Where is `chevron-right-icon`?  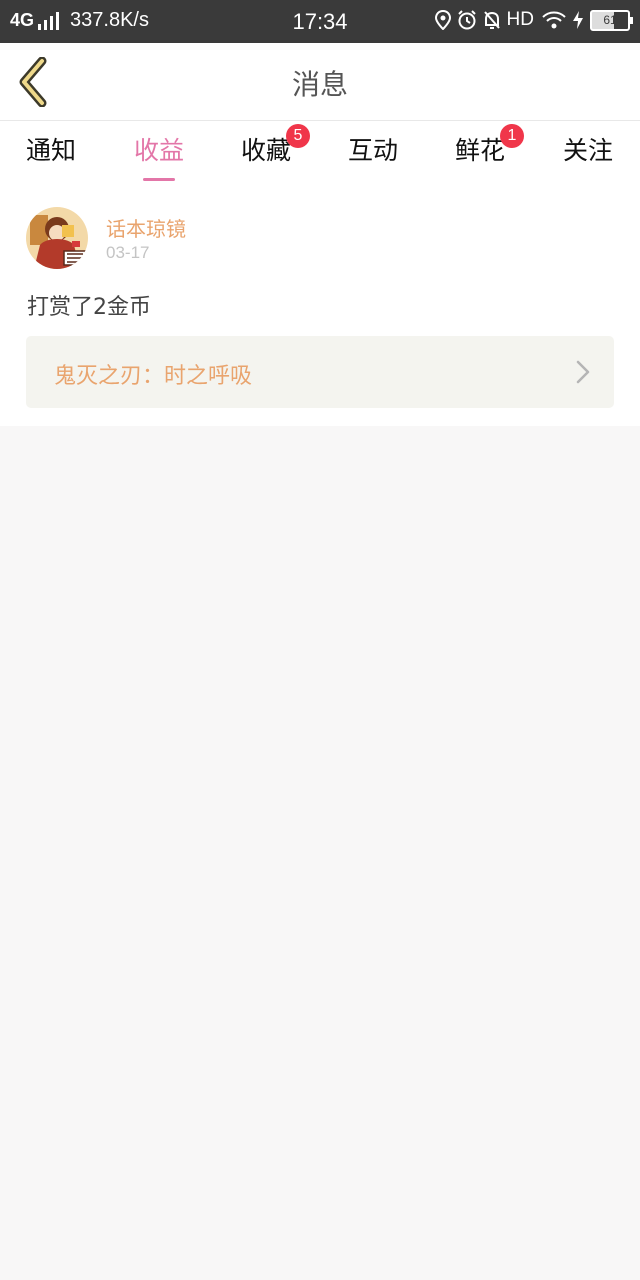
chevron-right-icon is located at coordinates (583, 372).